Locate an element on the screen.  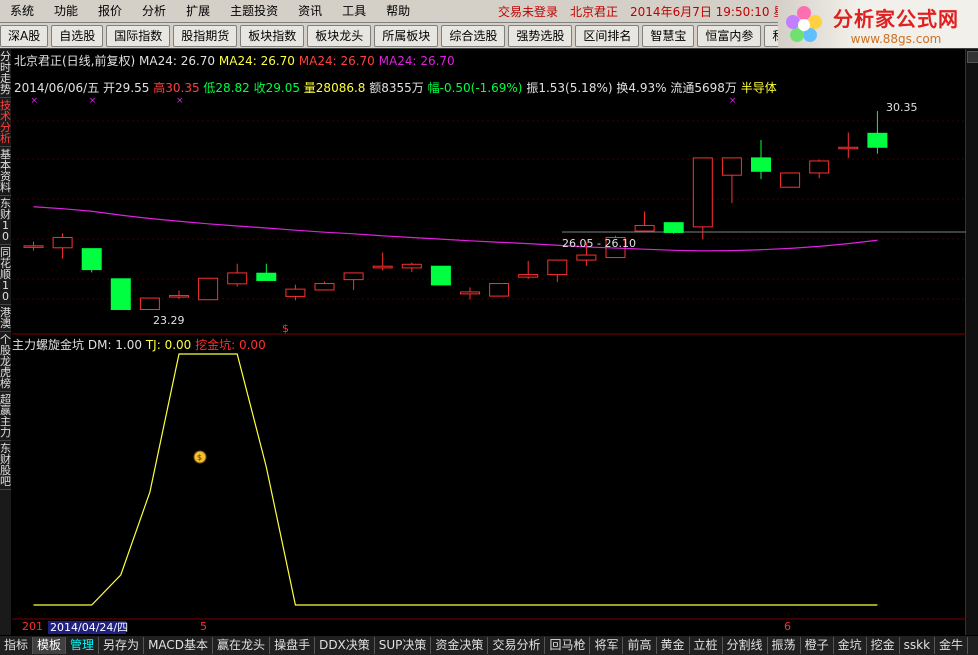
low-price-label: 23.29 is located at coordinates (169, 320).